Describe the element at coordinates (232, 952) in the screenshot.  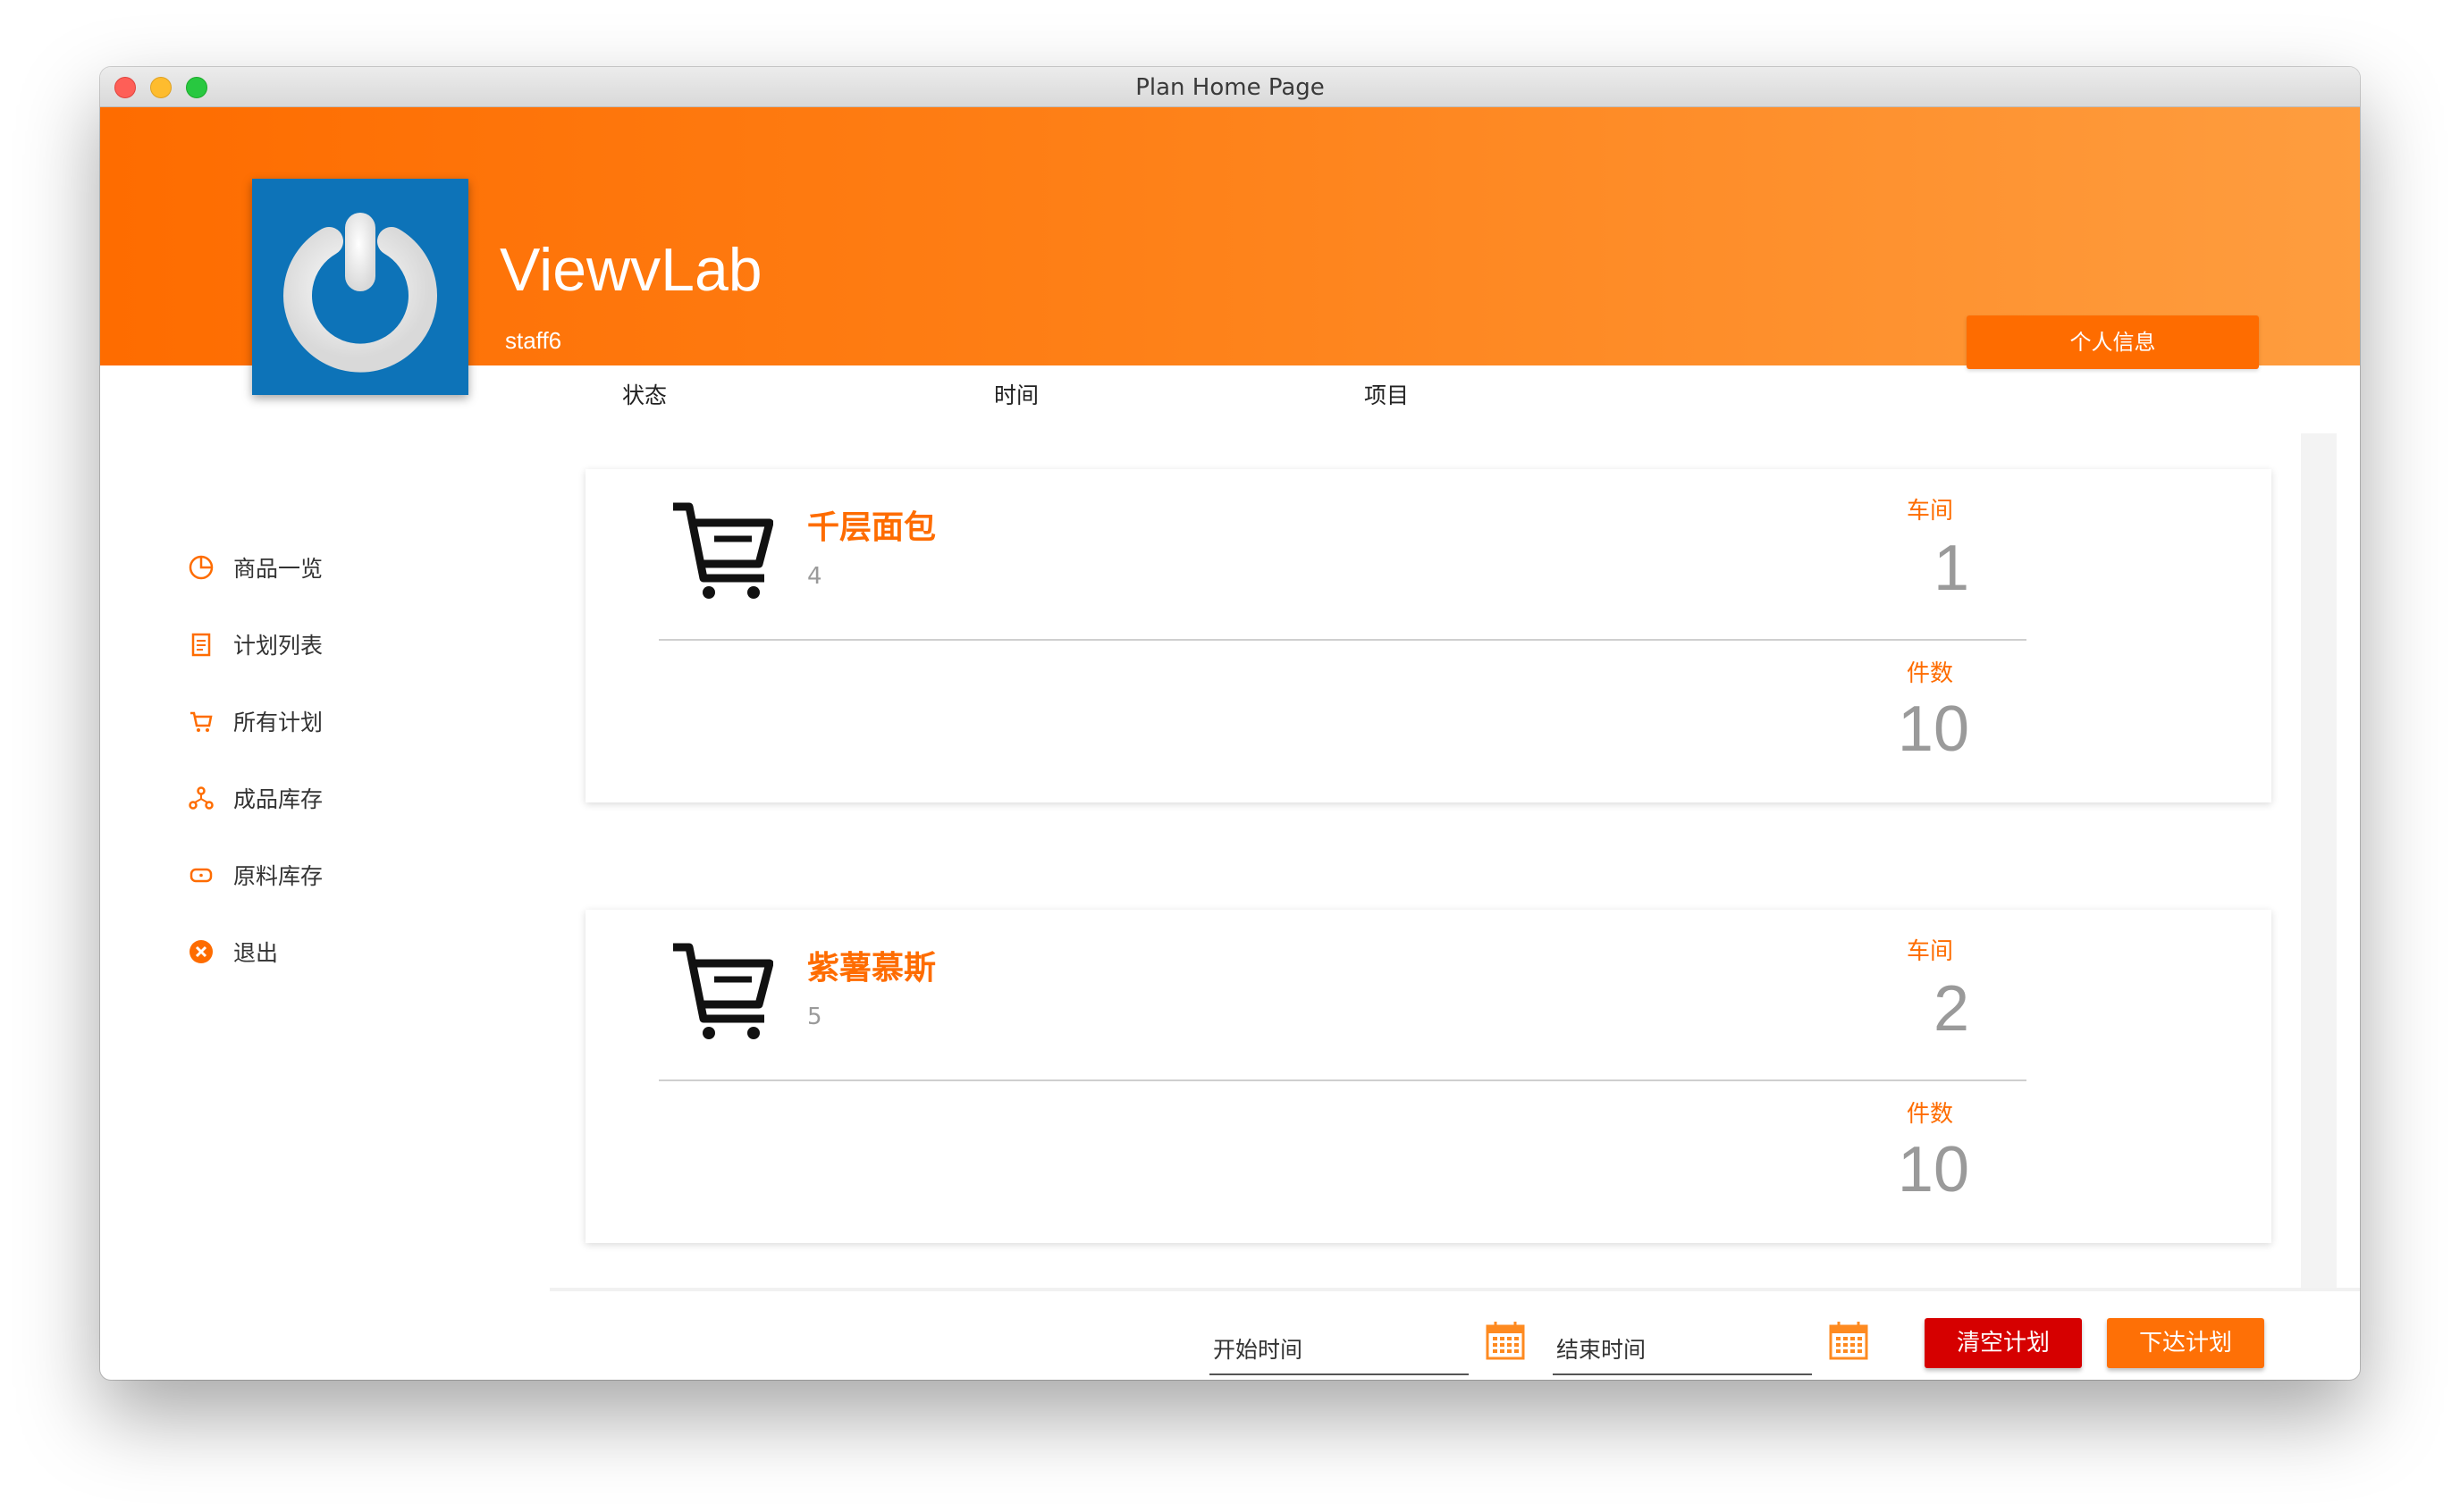
I see `sidebar-item-logout: 退出` at that location.